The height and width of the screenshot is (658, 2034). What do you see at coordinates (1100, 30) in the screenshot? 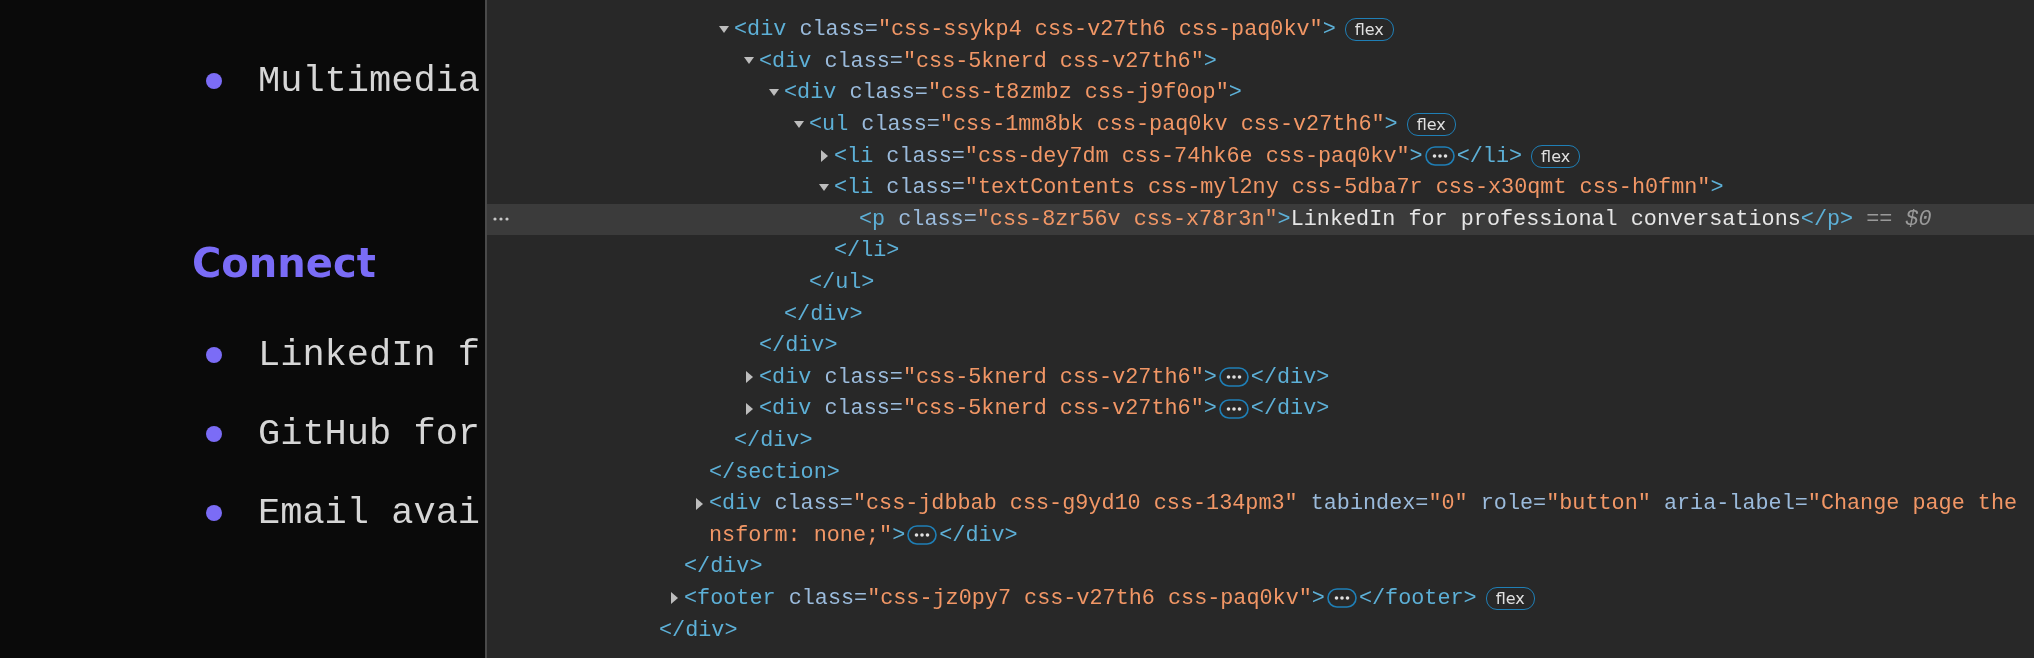
I see `attribute-value: "css-ssykp4 css-v27th6 css-paq0kv"` at bounding box center [1100, 30].